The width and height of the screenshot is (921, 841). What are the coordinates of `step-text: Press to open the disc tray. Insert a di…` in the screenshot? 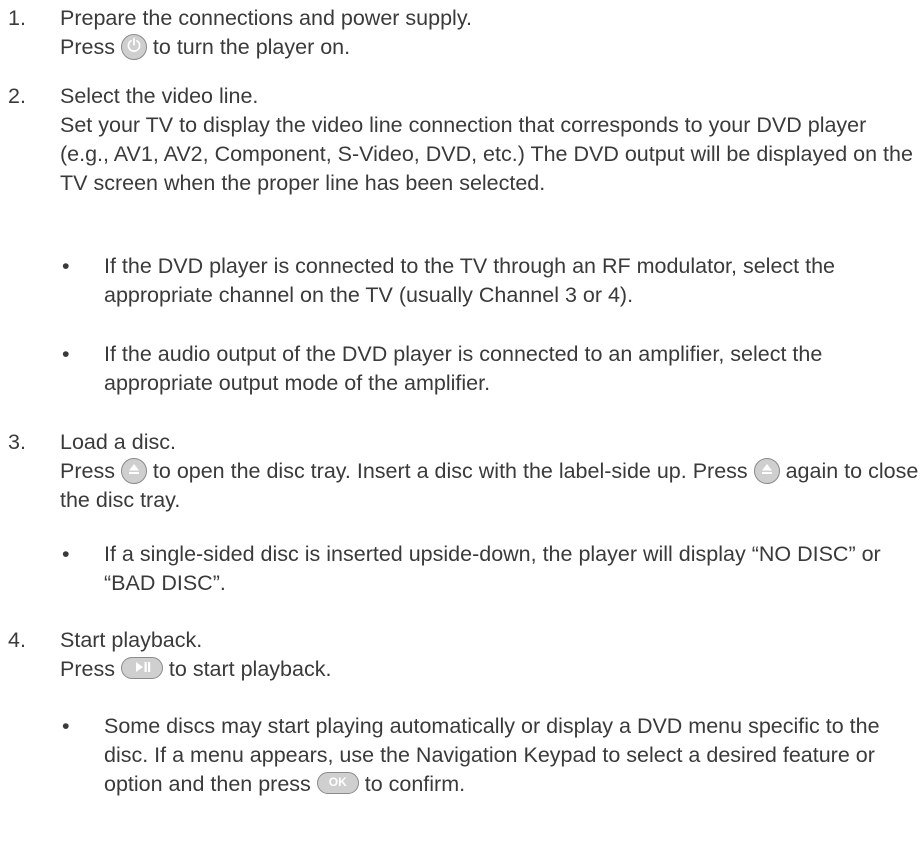 It's located at (489, 485).